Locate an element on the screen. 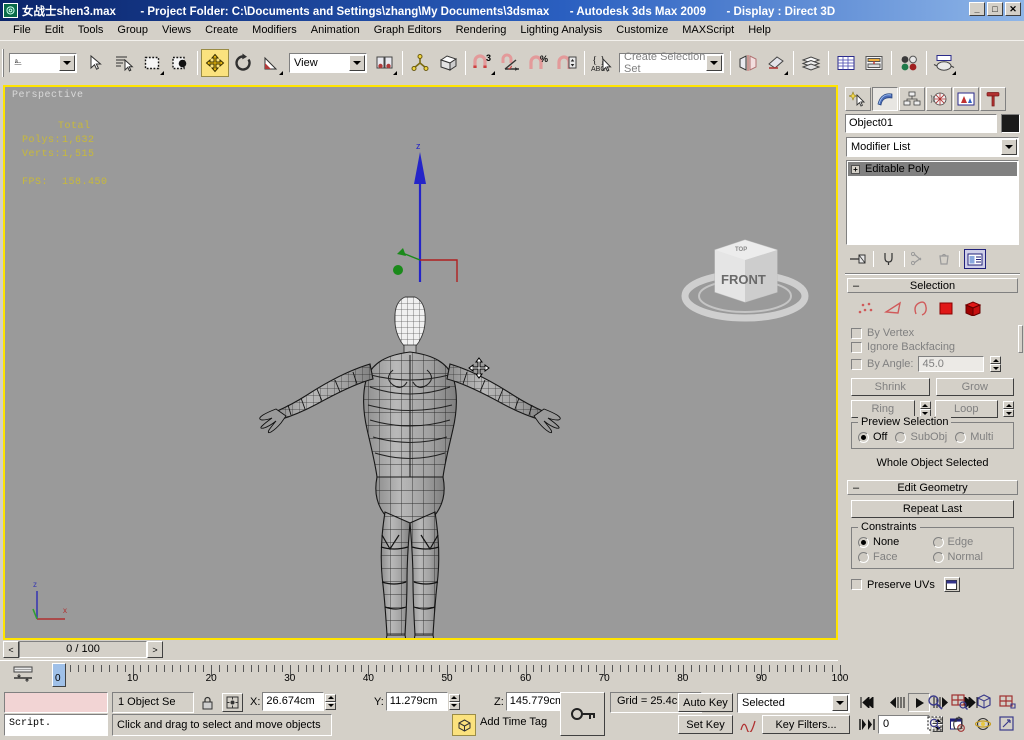 The image size is (1024, 740). y-field: 11.279cm is located at coordinates (416, 701).